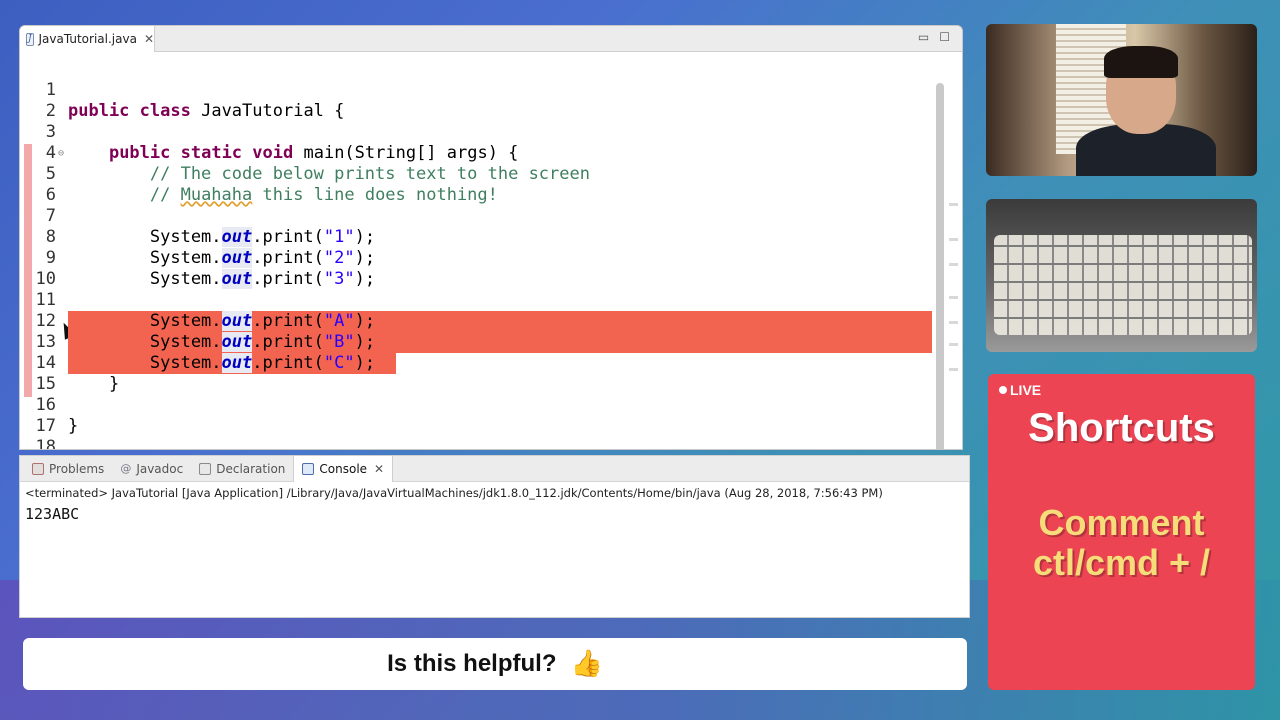  Describe the element at coordinates (251, 468) in the screenshot. I see `tab-label: Declaration` at that location.